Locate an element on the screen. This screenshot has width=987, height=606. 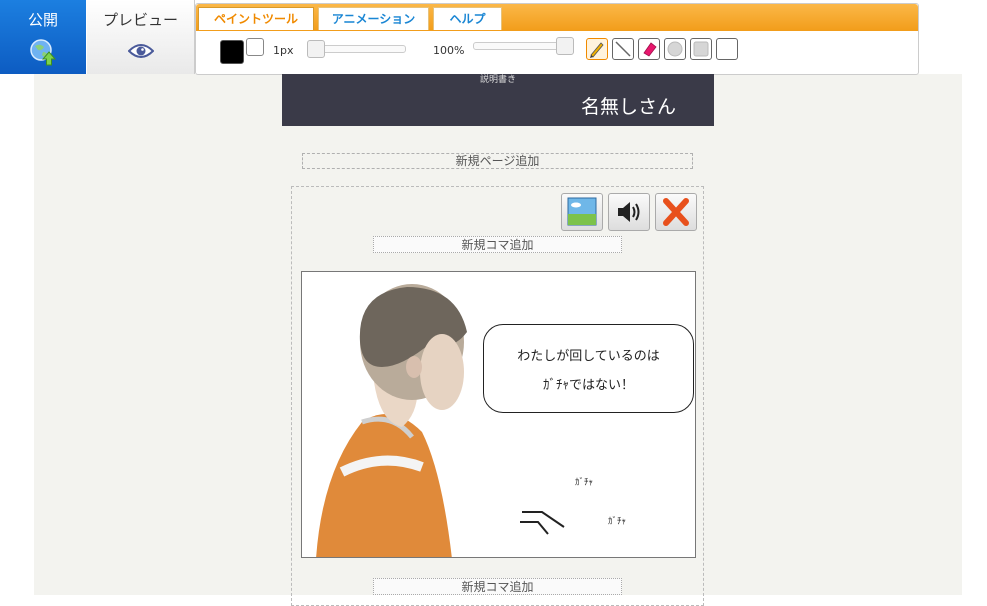
opacity-value: 100% is located at coordinates (449, 50).